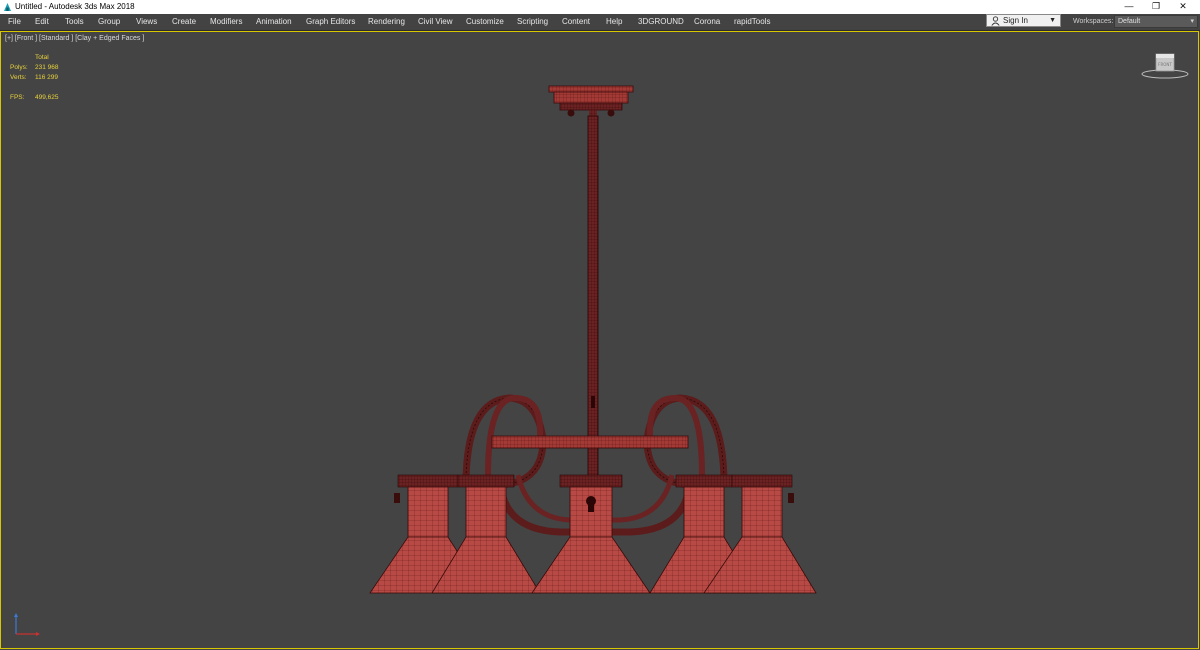 This screenshot has width=1200, height=650. What do you see at coordinates (47, 97) in the screenshot?
I see `stats-fps-value: 499,625` at bounding box center [47, 97].